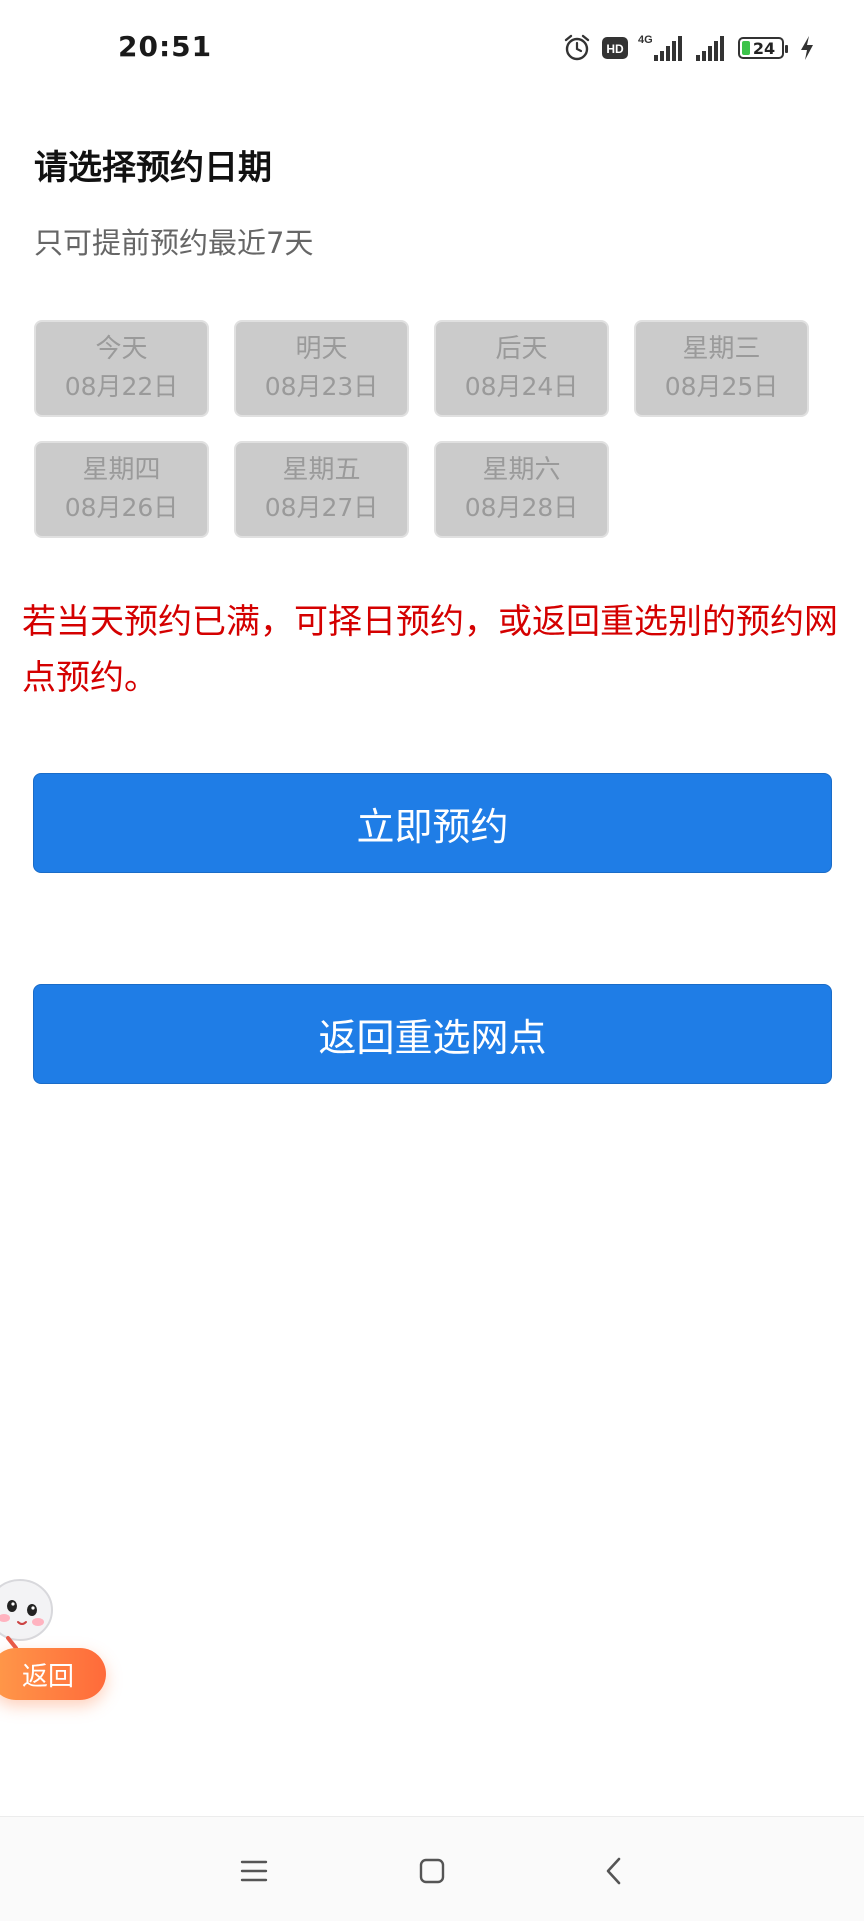  I want to click on date-value: 08月28日, so click(521, 507).